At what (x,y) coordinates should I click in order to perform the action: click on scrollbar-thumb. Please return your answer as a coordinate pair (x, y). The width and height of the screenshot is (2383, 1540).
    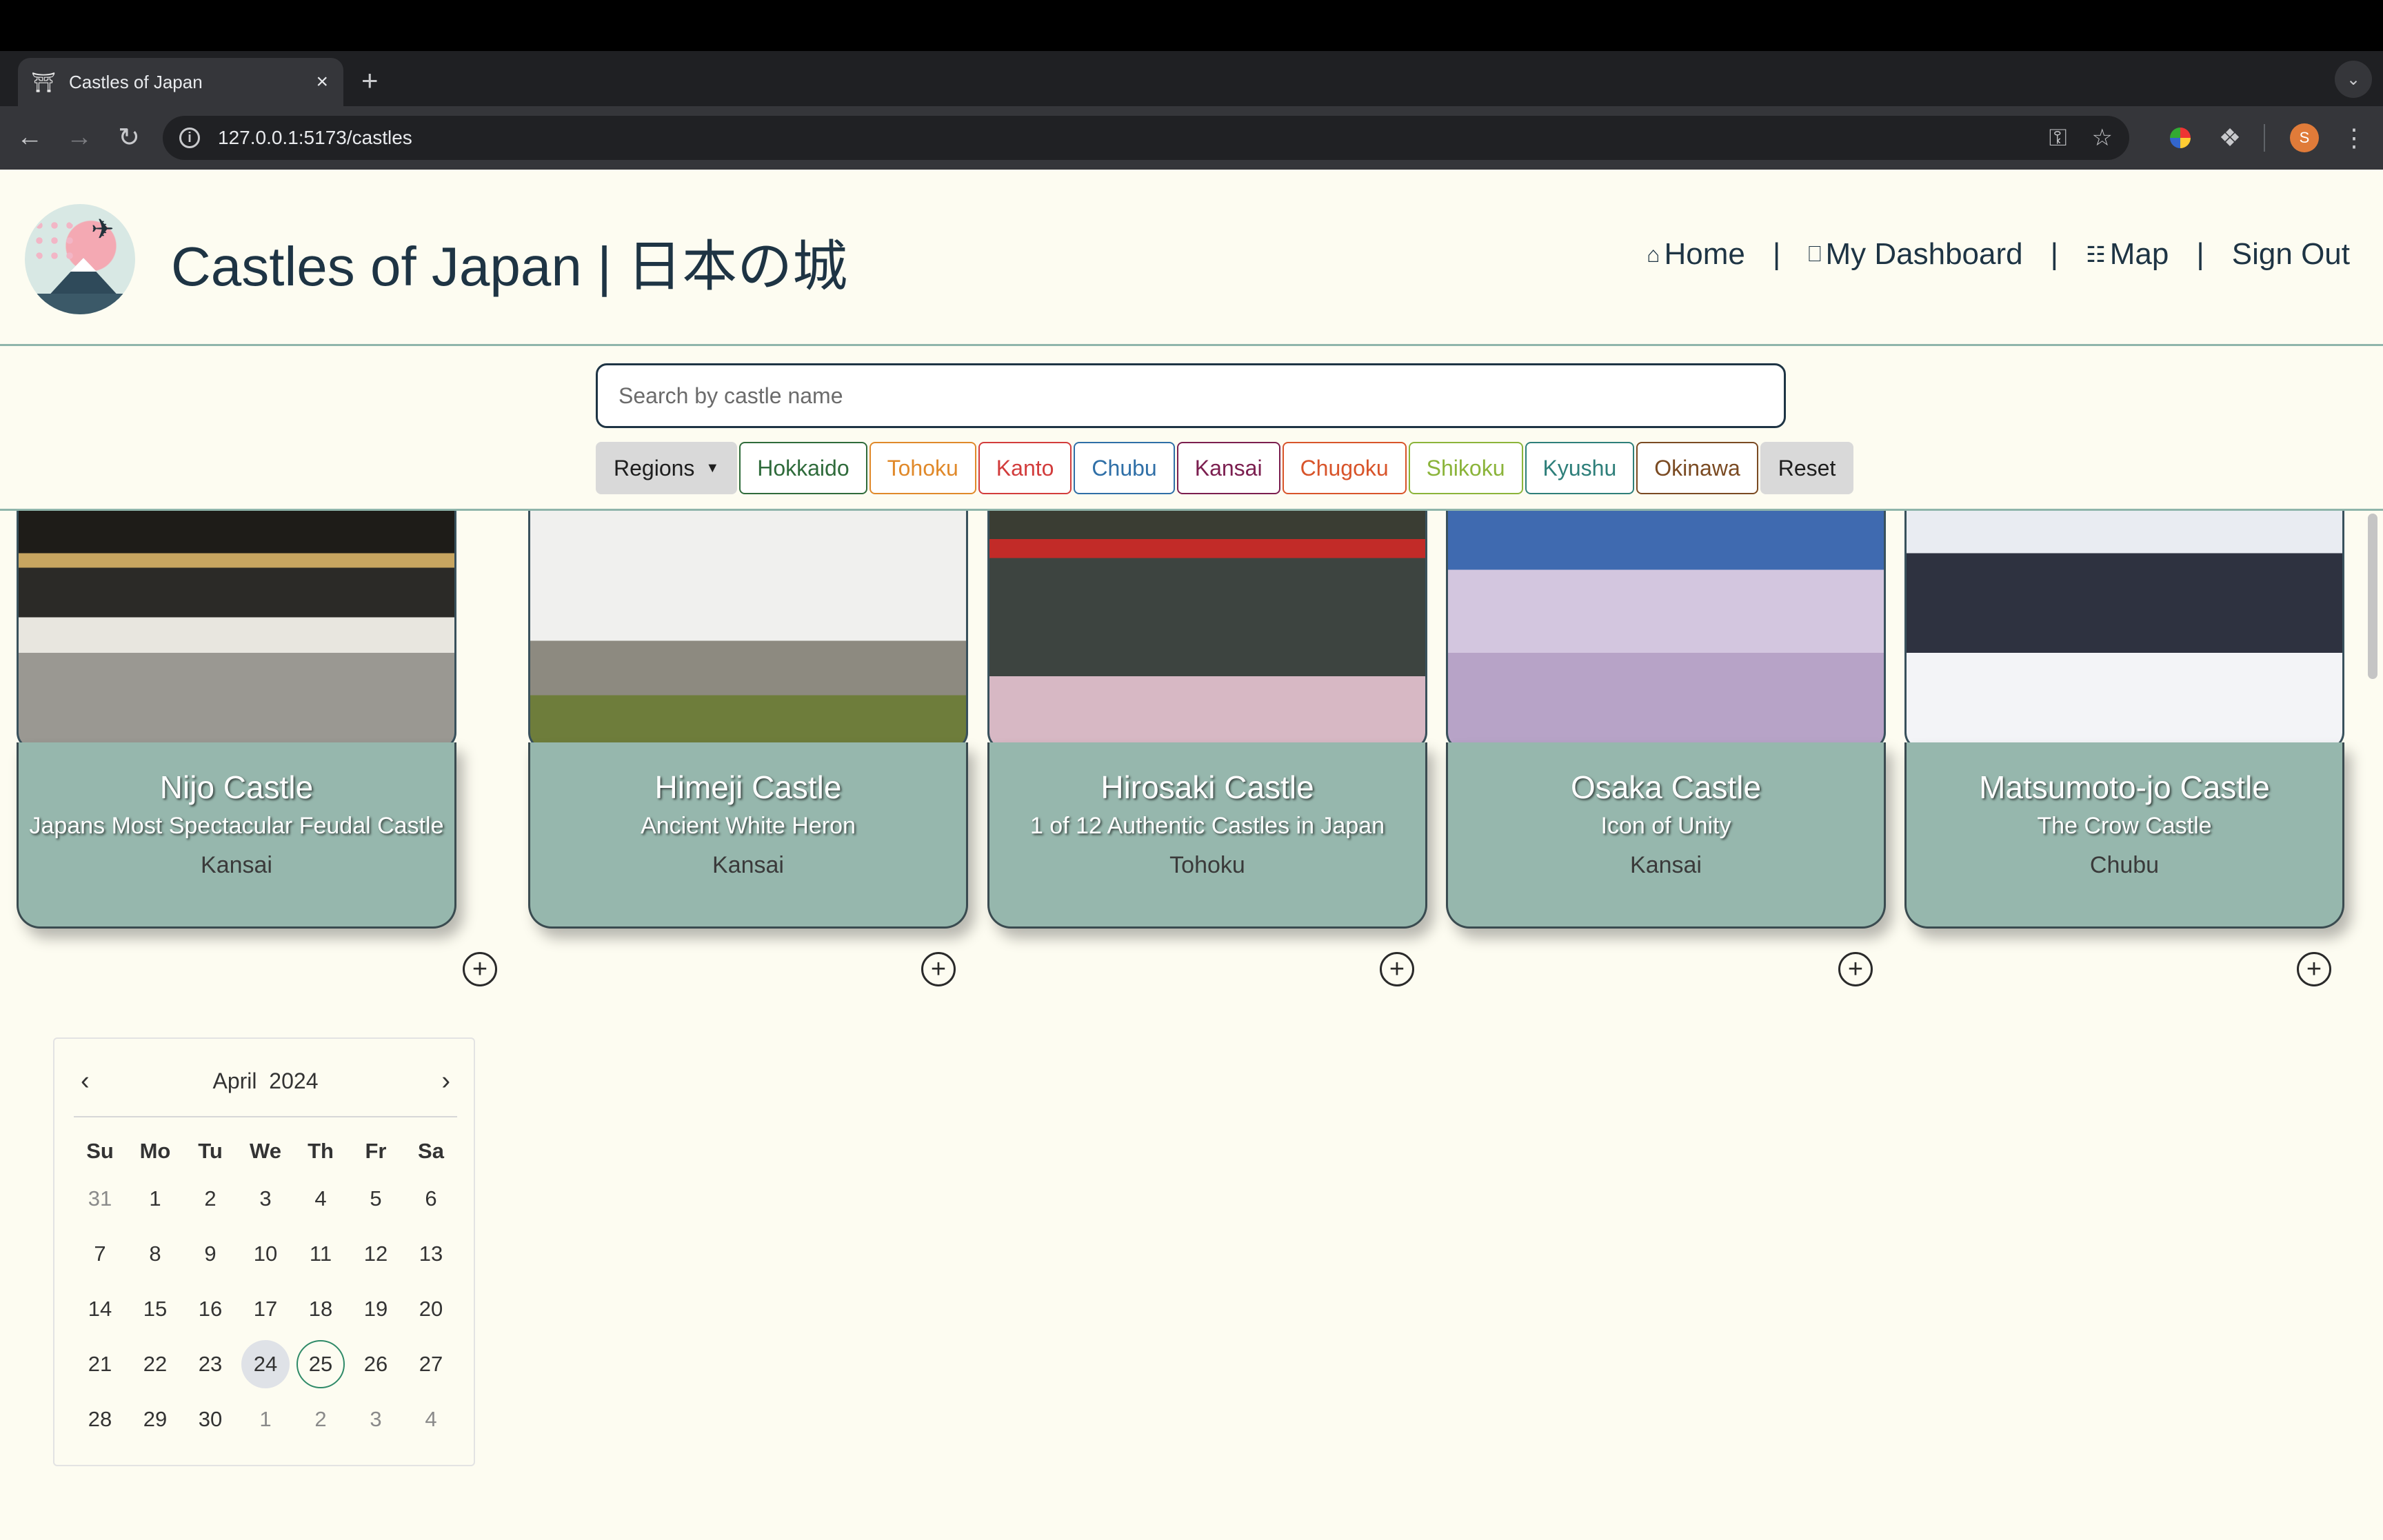
    Looking at the image, I should click on (2372, 597).